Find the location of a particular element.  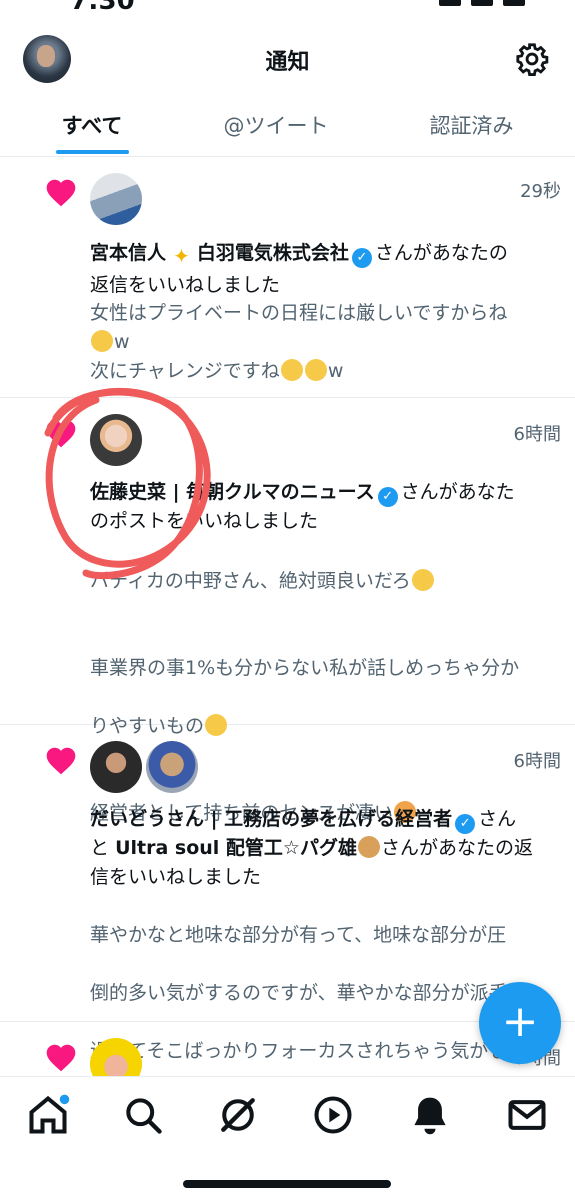

user-org: 白羽電気株式会社 is located at coordinates (273, 253).